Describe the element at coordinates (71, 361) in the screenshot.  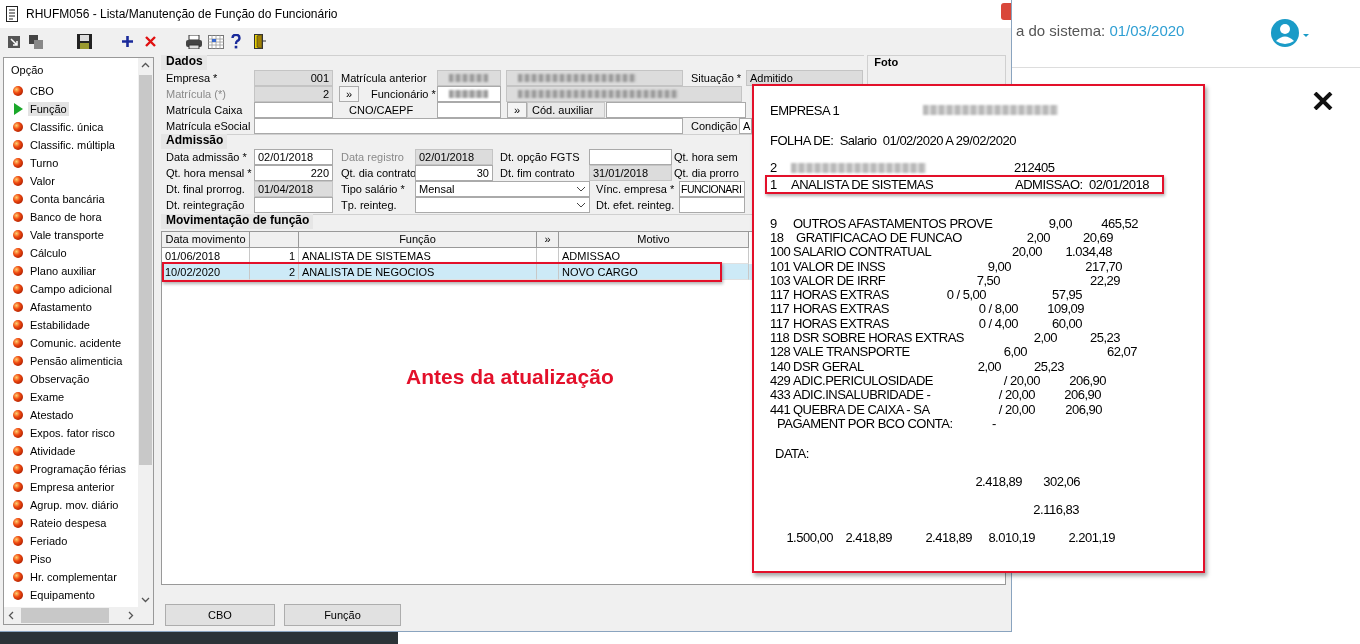
I see `option-item: Pensão alimenticia` at that location.